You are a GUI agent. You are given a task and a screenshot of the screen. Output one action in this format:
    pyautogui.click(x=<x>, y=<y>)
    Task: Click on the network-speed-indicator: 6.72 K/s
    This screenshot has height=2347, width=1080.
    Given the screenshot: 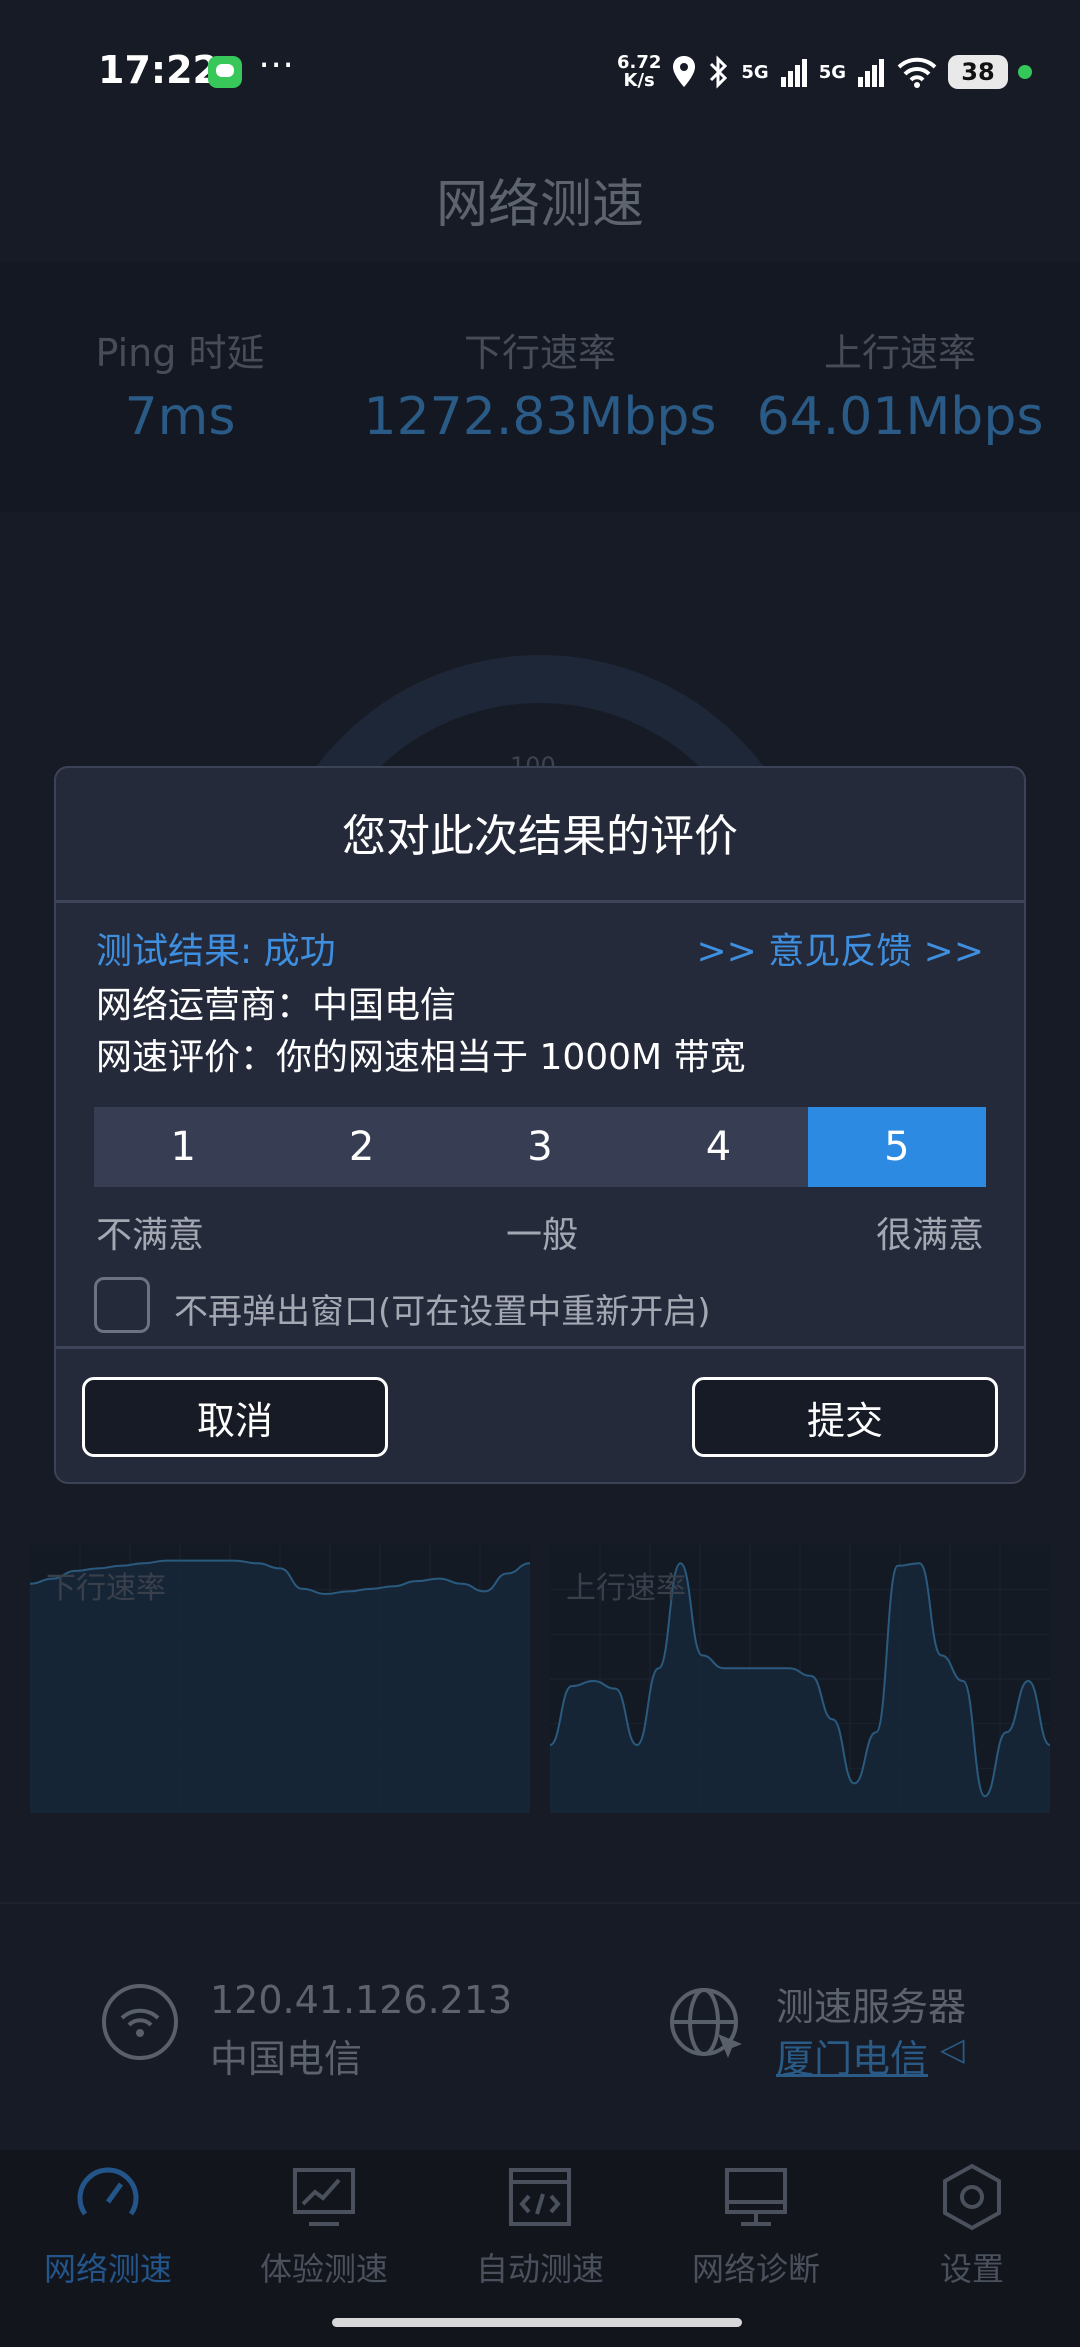 What is the action you would take?
    pyautogui.click(x=639, y=71)
    